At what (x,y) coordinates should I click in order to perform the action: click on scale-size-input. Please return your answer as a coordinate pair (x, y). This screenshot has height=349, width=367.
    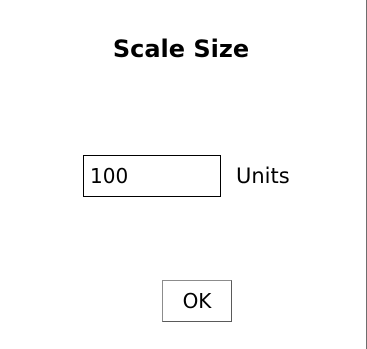
    Looking at the image, I should click on (152, 176).